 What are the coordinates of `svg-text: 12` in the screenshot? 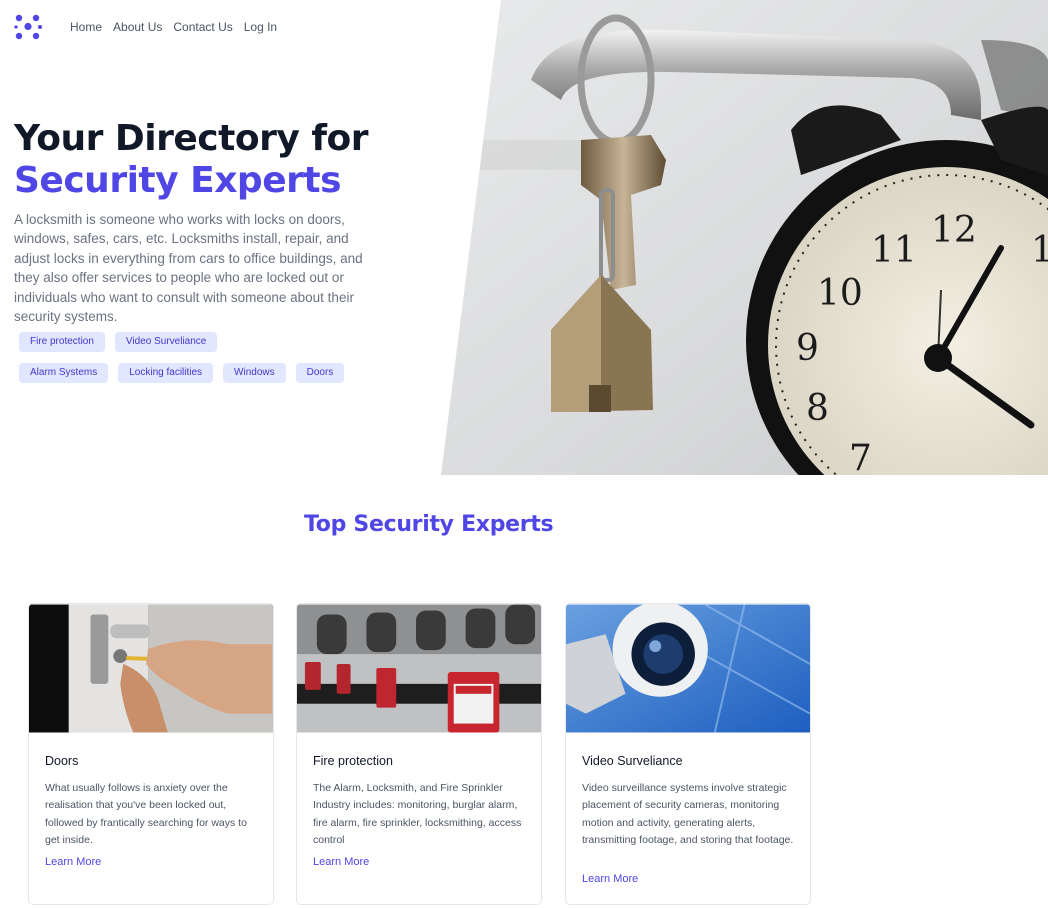 It's located at (954, 230).